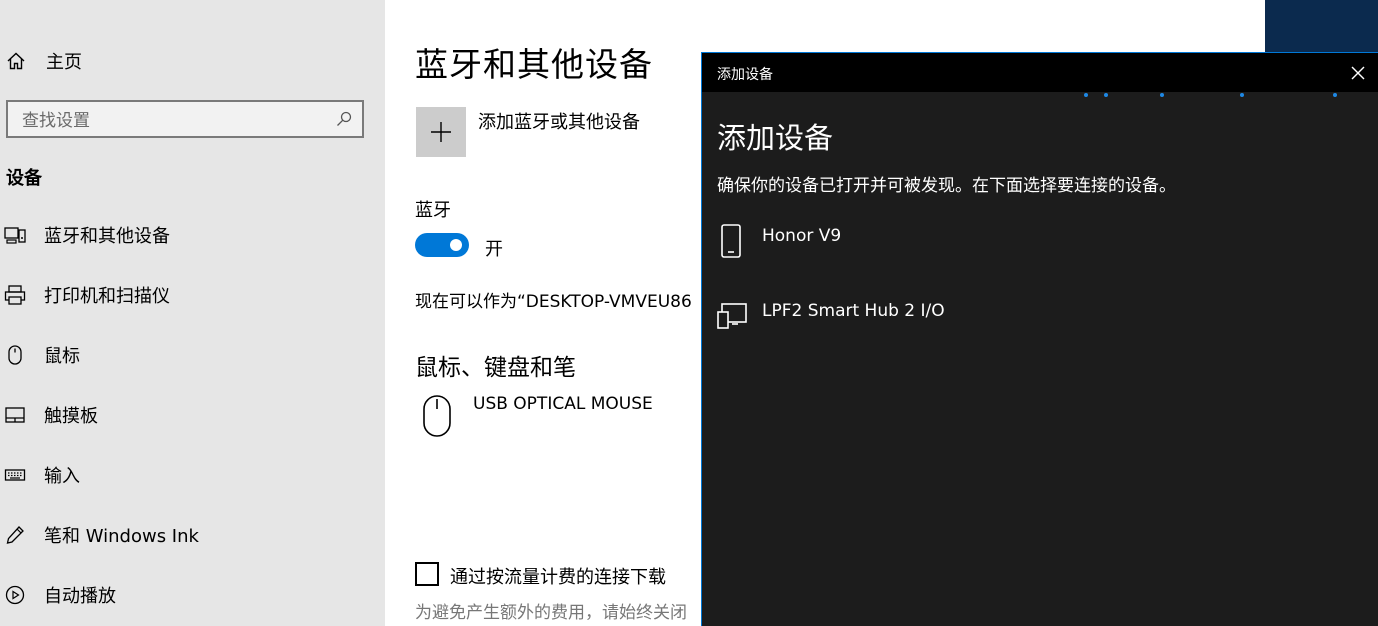 The image size is (1378, 626). Describe the element at coordinates (71, 416) in the screenshot. I see `sidebar-item-label: 触摸板` at that location.